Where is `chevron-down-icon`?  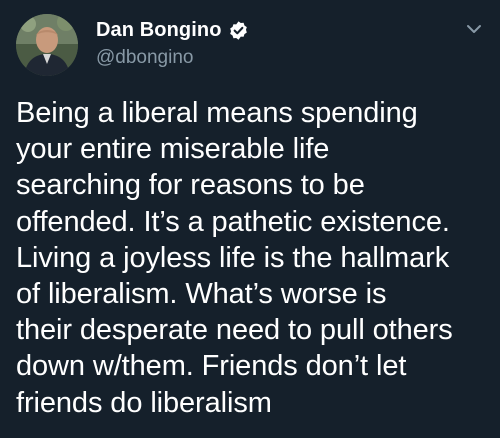
chevron-down-icon is located at coordinates (474, 29).